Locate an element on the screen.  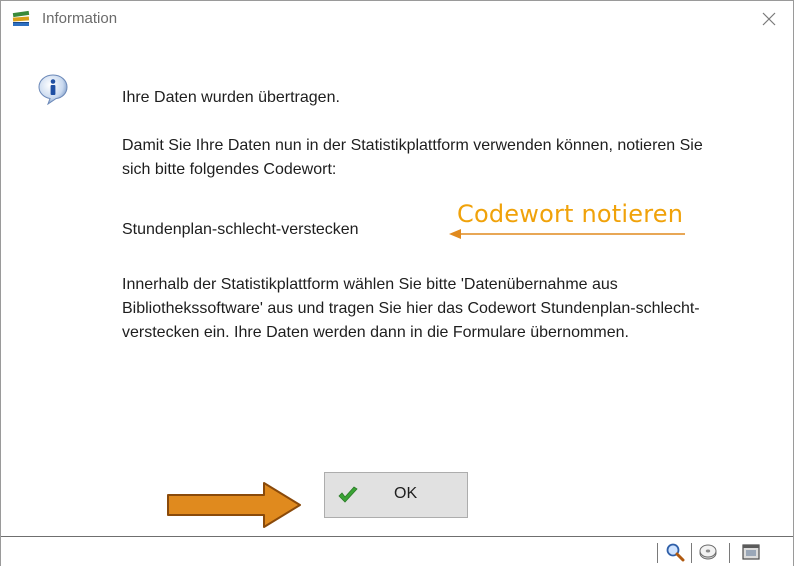
close-icon is located at coordinates (769, 19).